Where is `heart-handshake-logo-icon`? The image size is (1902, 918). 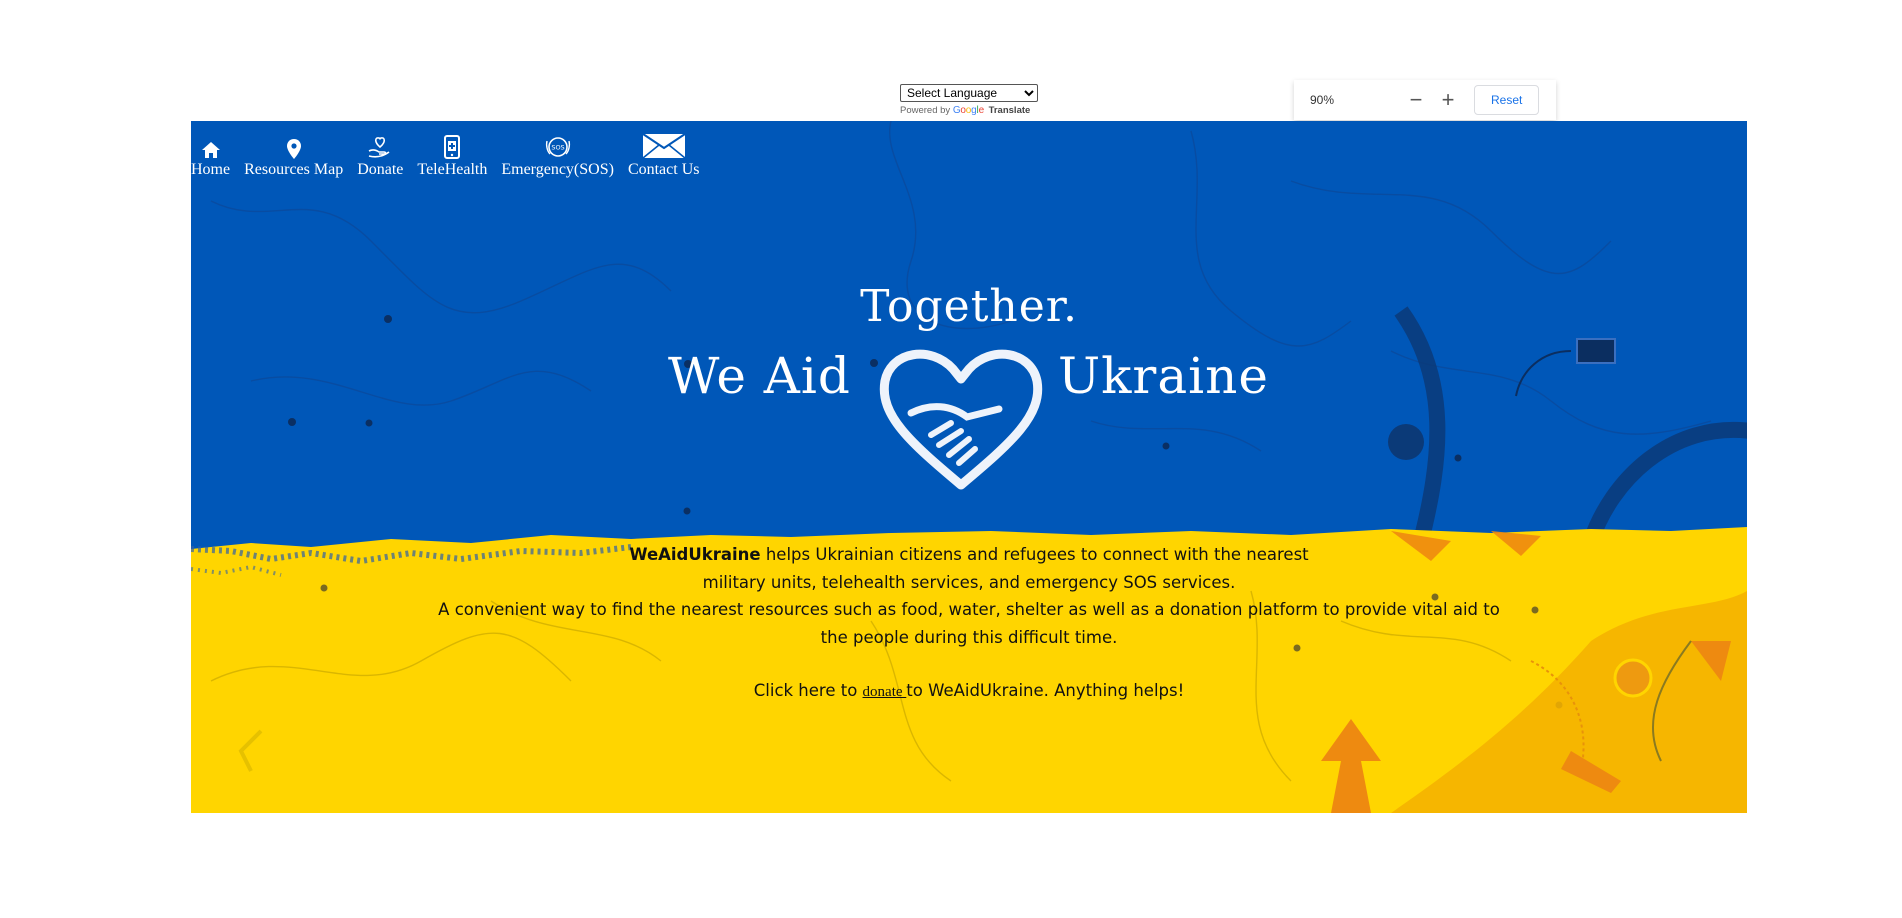
heart-handshake-logo-icon is located at coordinates (961, 420).